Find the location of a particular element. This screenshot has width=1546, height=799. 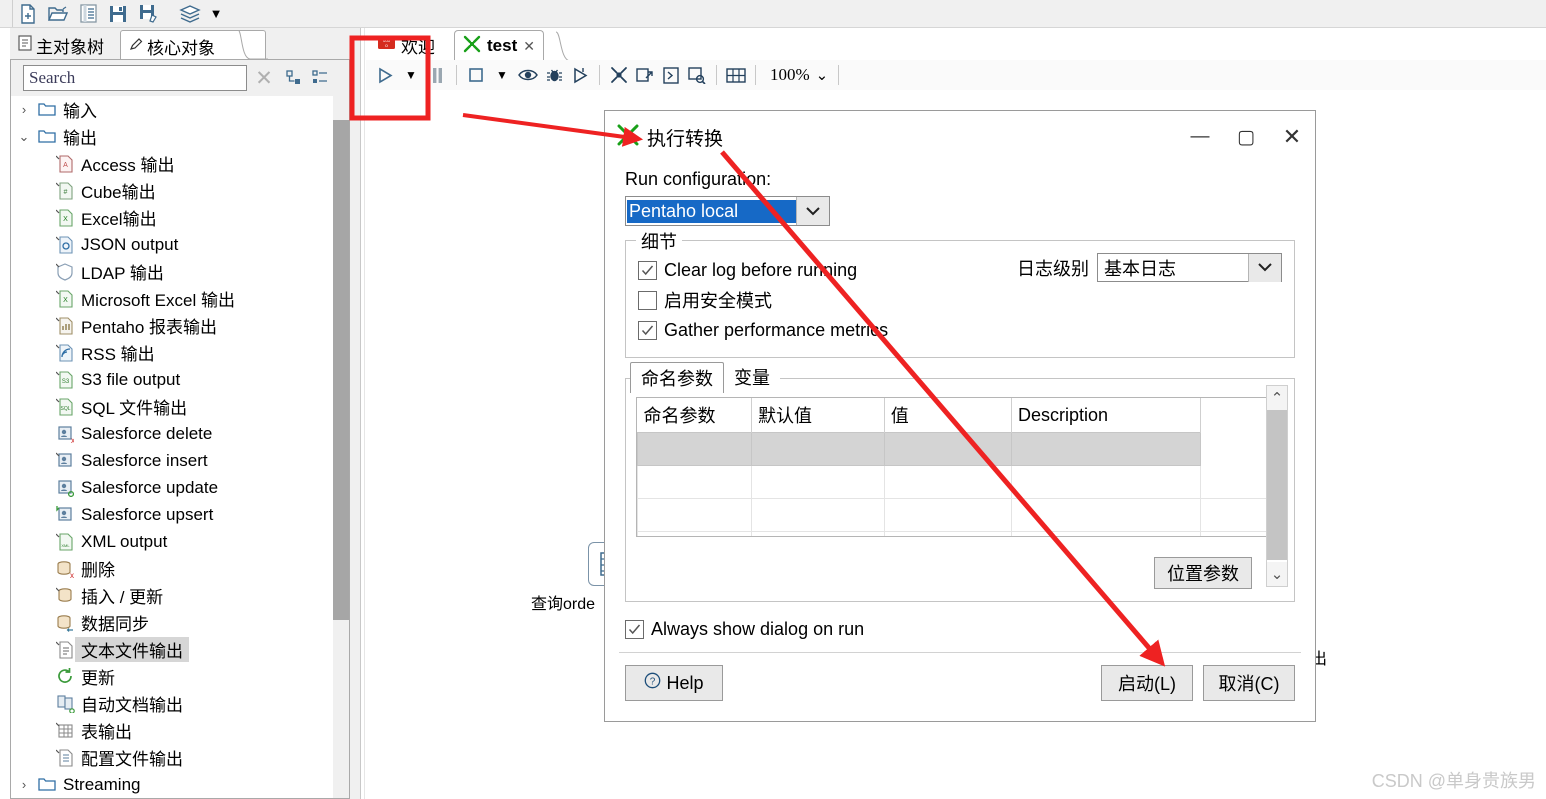

tree-item-16: XML XML output is located at coordinates (172, 541).